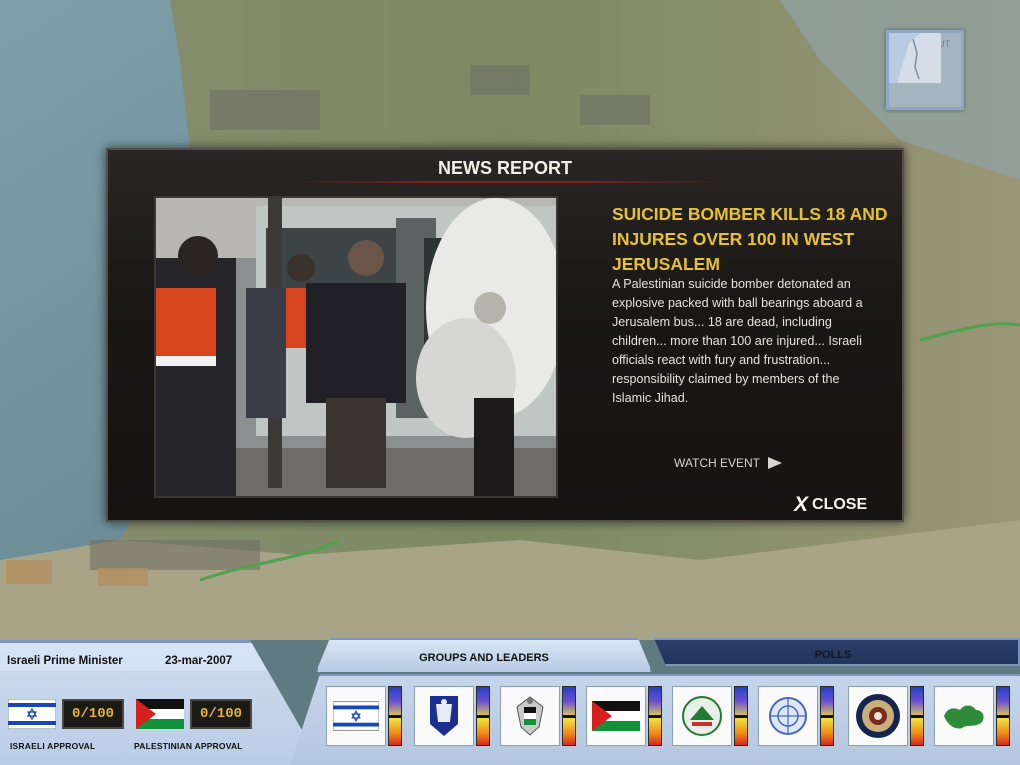 The width and height of the screenshot is (1020, 765). I want to click on close-icon: X, so click(801, 504).